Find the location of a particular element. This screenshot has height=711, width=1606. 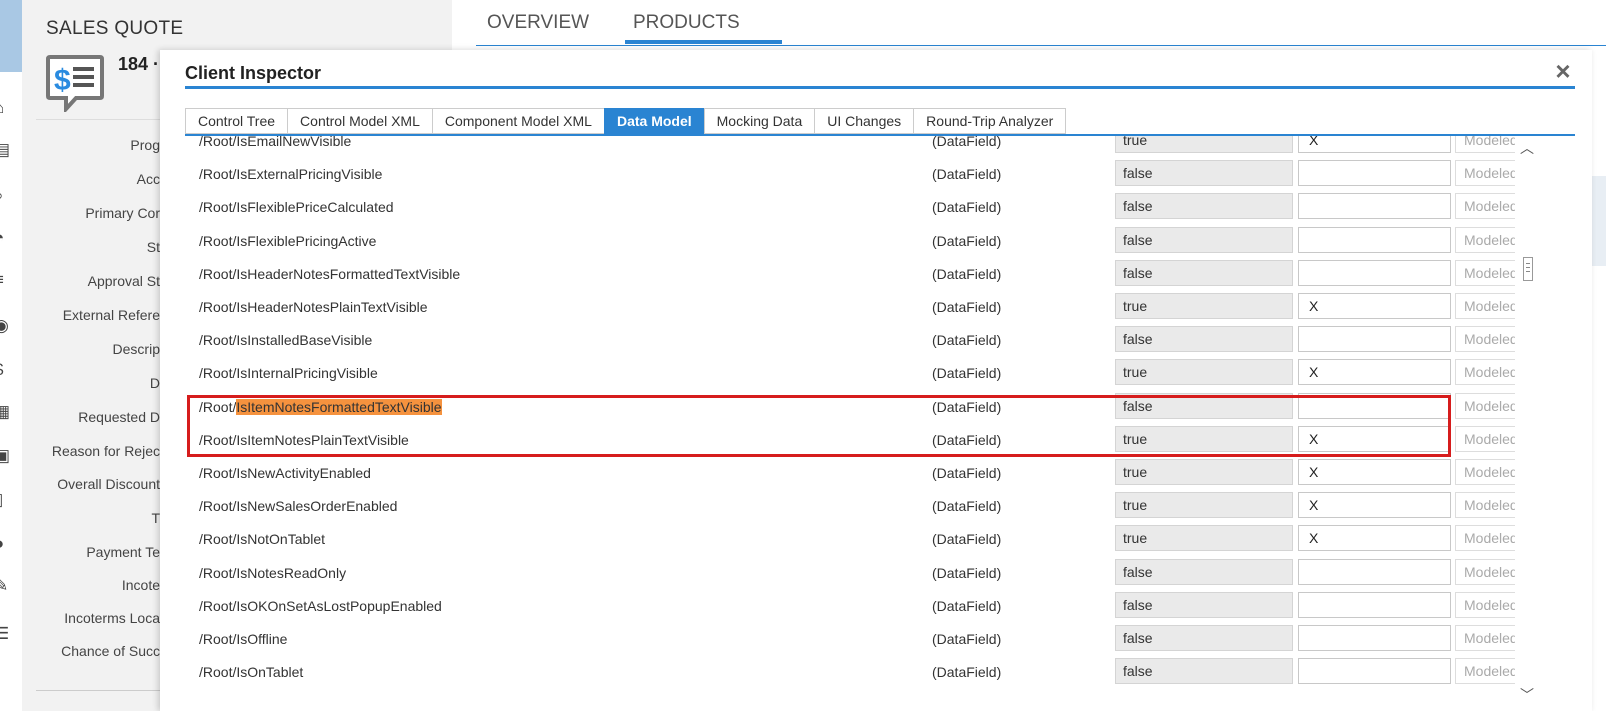

scroll-thumb is located at coordinates (1528, 269).